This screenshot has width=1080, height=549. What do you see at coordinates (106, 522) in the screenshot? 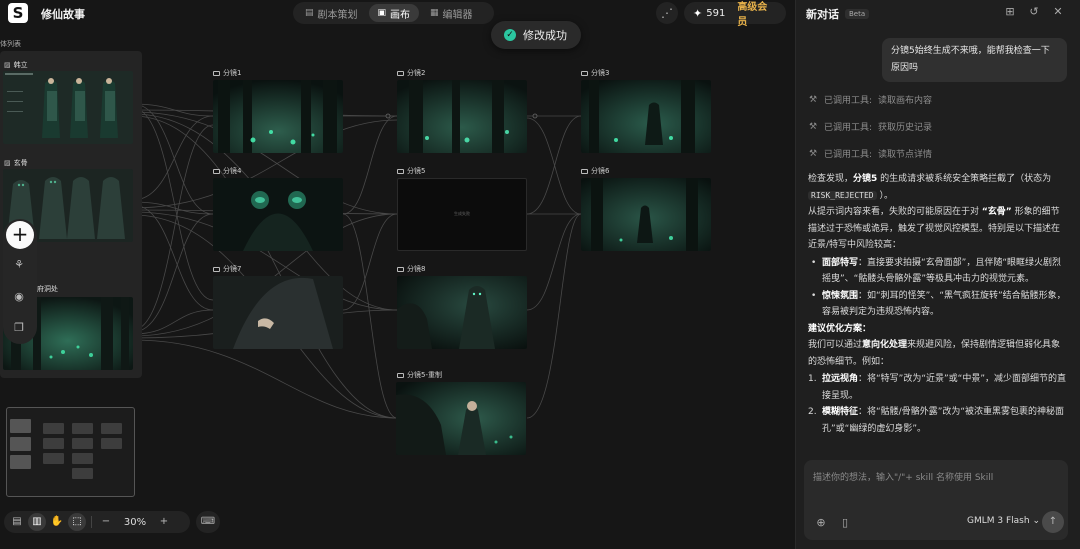
I see `zoom-out-button: −` at bounding box center [106, 522].